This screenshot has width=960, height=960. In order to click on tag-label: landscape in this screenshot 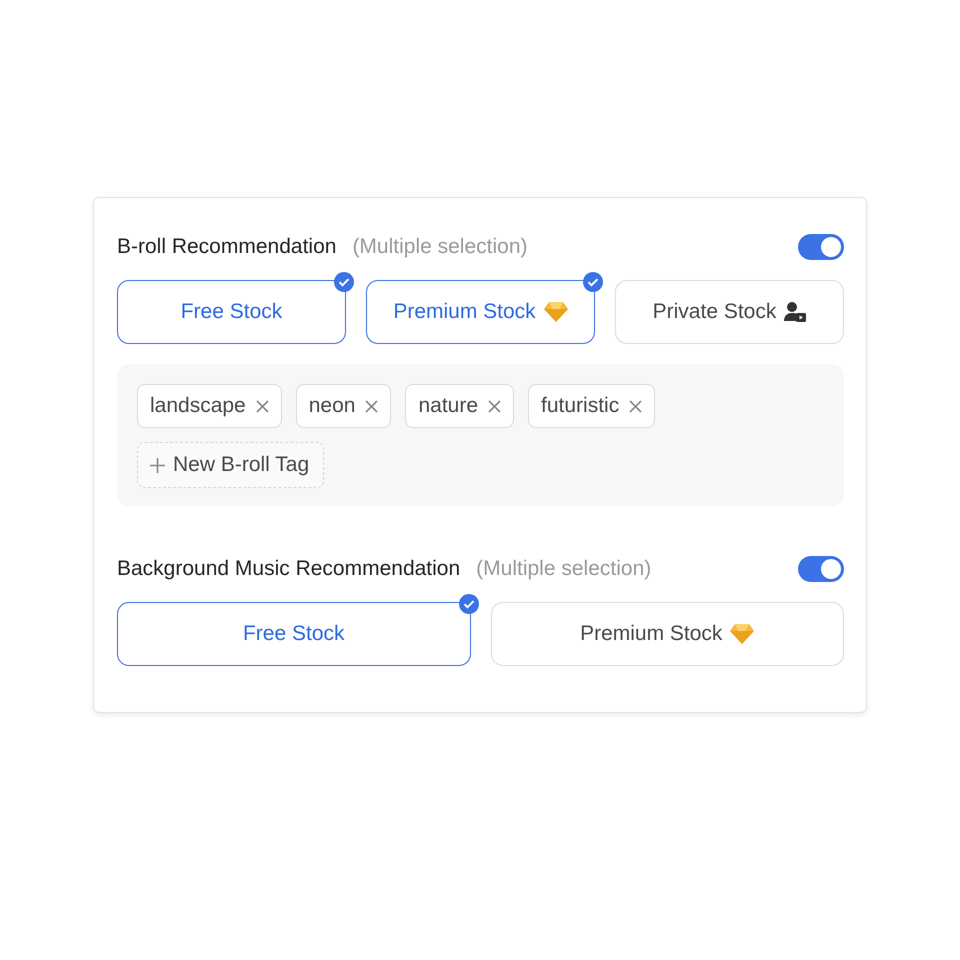, I will do `click(198, 406)`.